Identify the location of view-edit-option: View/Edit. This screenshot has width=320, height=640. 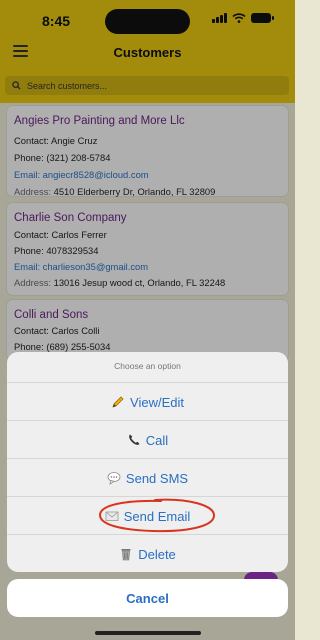
(147, 401).